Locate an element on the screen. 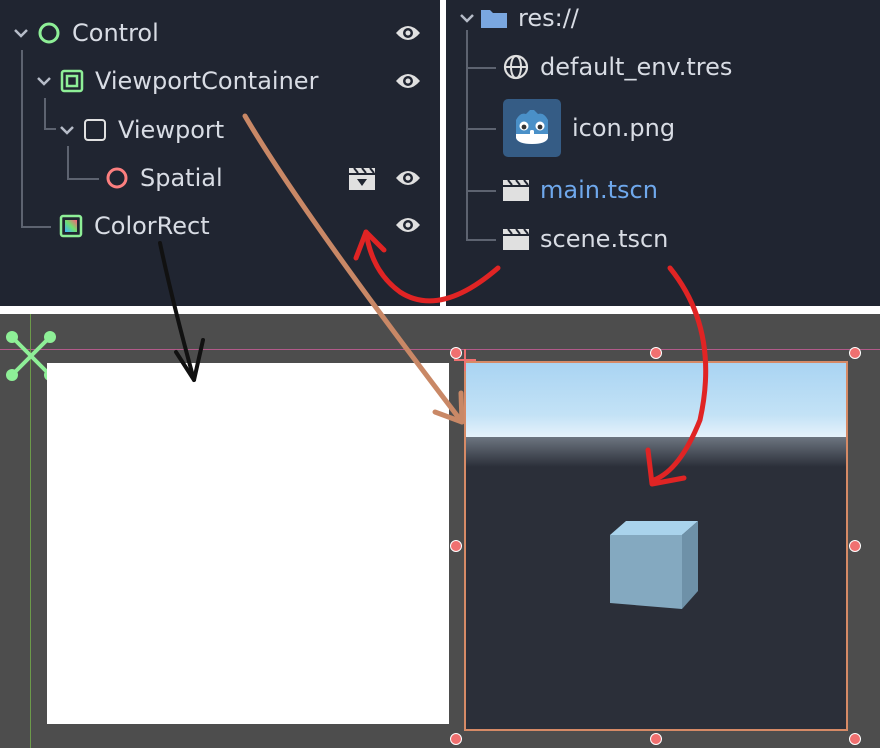 This screenshot has height=748, width=880. annotation-arrow-black is located at coordinates (177, 311).